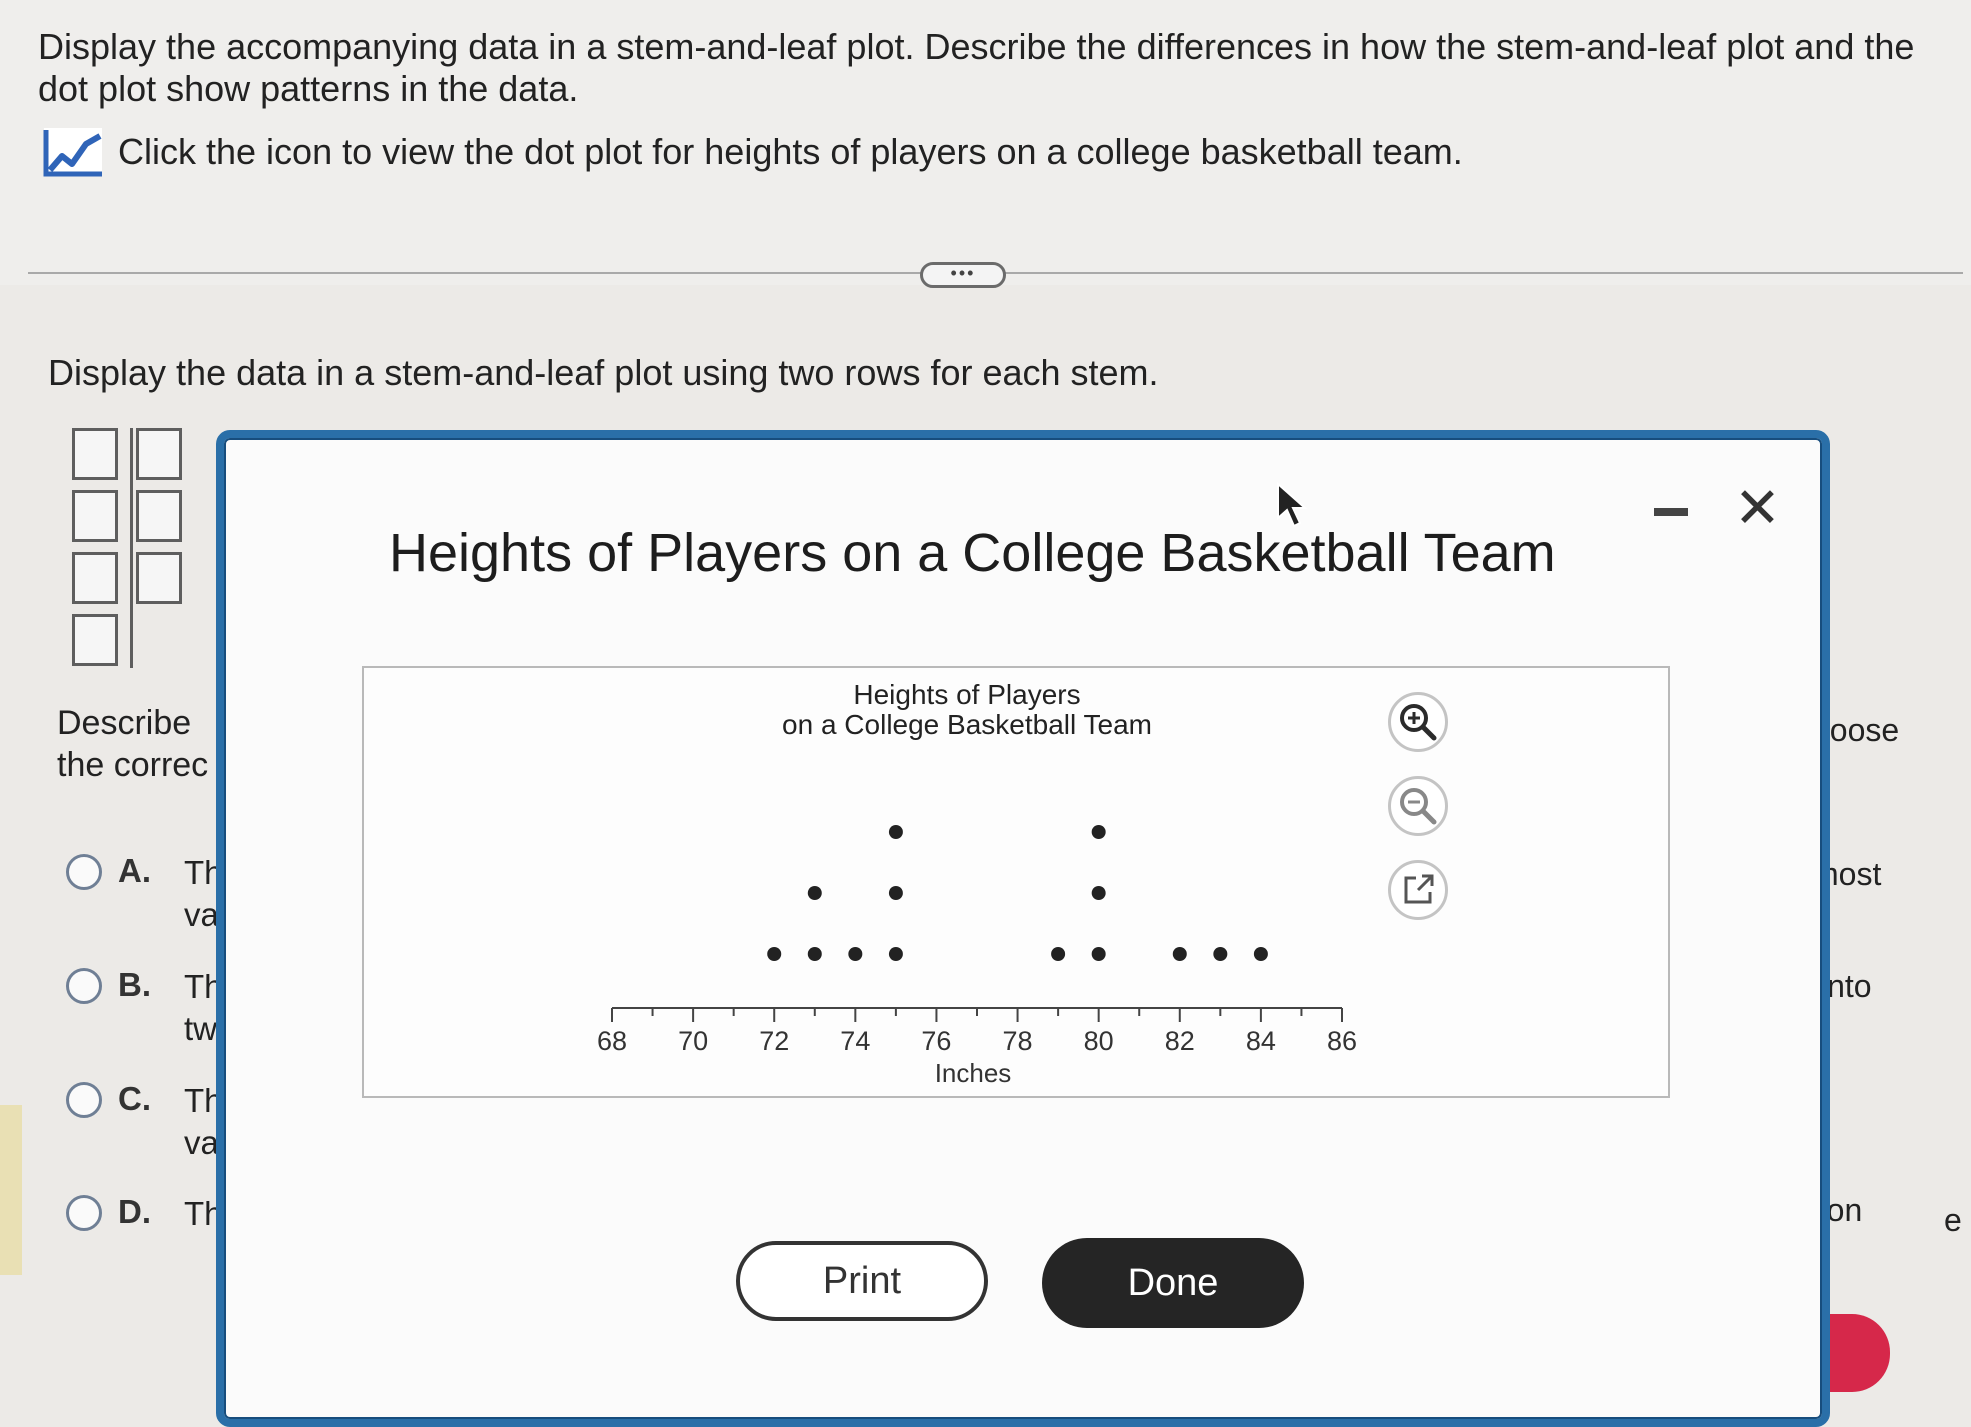 This screenshot has width=1971, height=1427. Describe the element at coordinates (855, 1041) in the screenshot. I see `x-tick-label: 74` at that location.